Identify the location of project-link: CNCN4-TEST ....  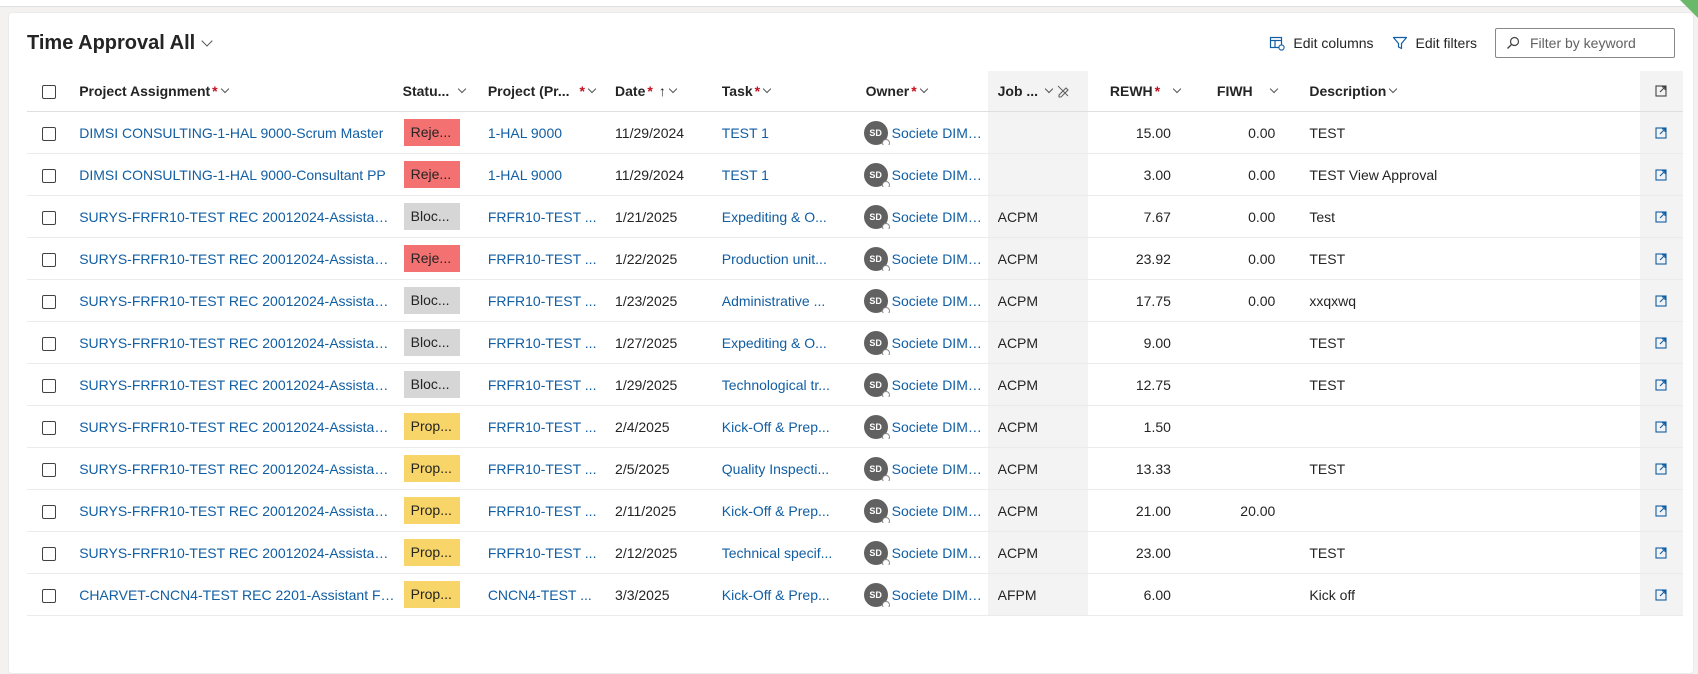
(540, 595).